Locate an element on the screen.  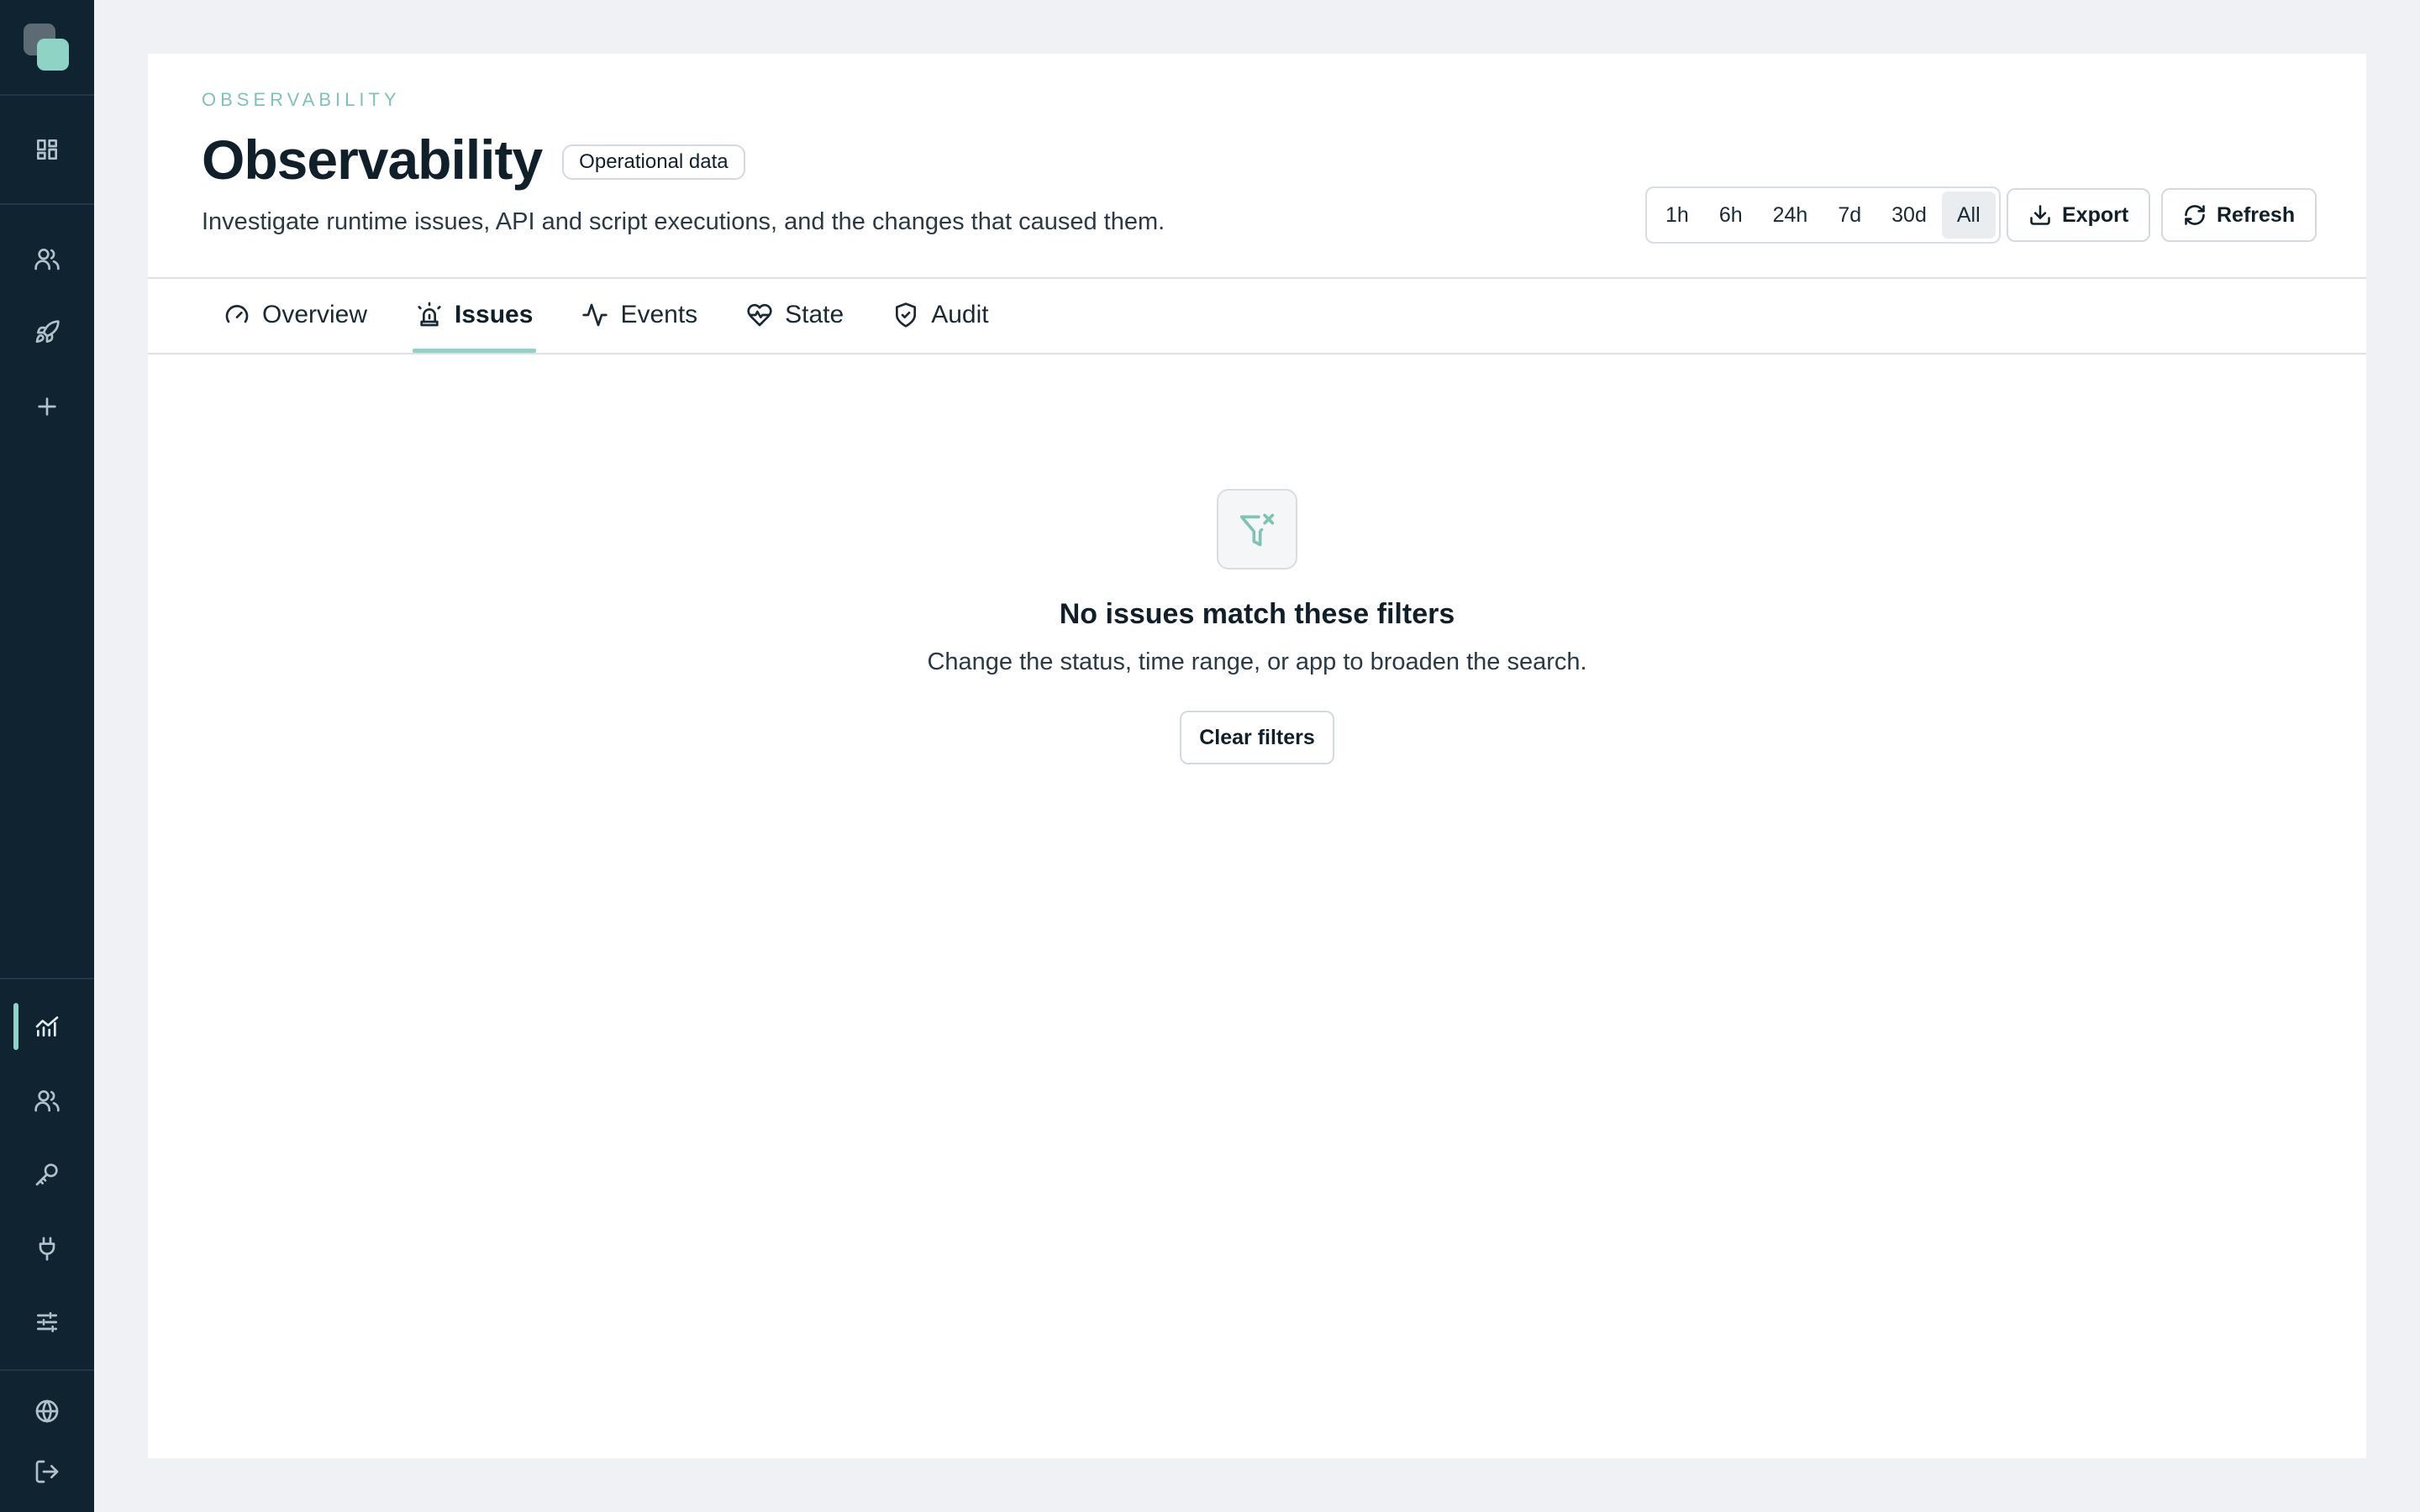
tab-overview: Overview is located at coordinates (295, 315).